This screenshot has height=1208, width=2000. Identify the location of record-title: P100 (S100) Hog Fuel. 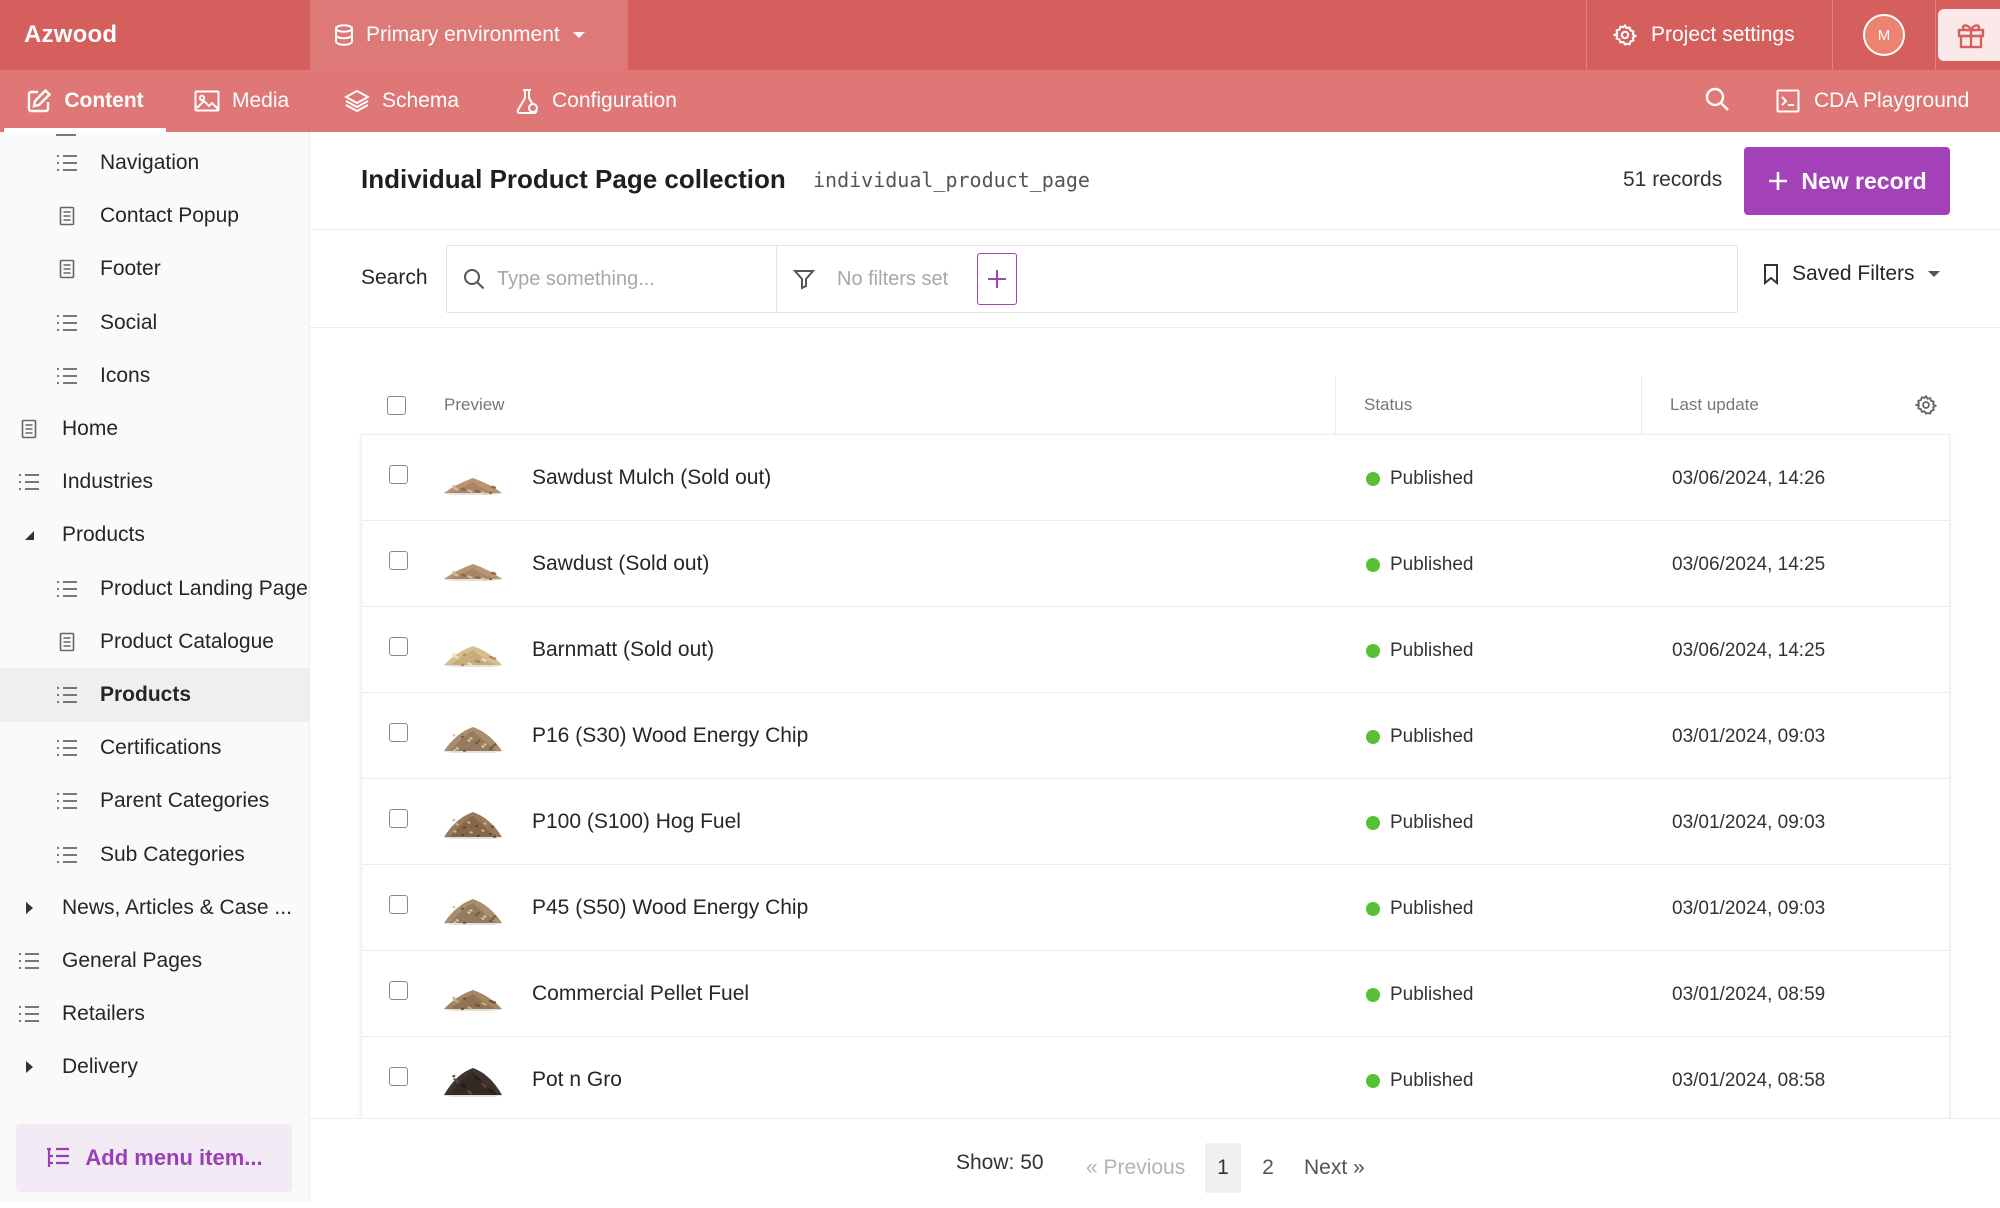
(636, 822).